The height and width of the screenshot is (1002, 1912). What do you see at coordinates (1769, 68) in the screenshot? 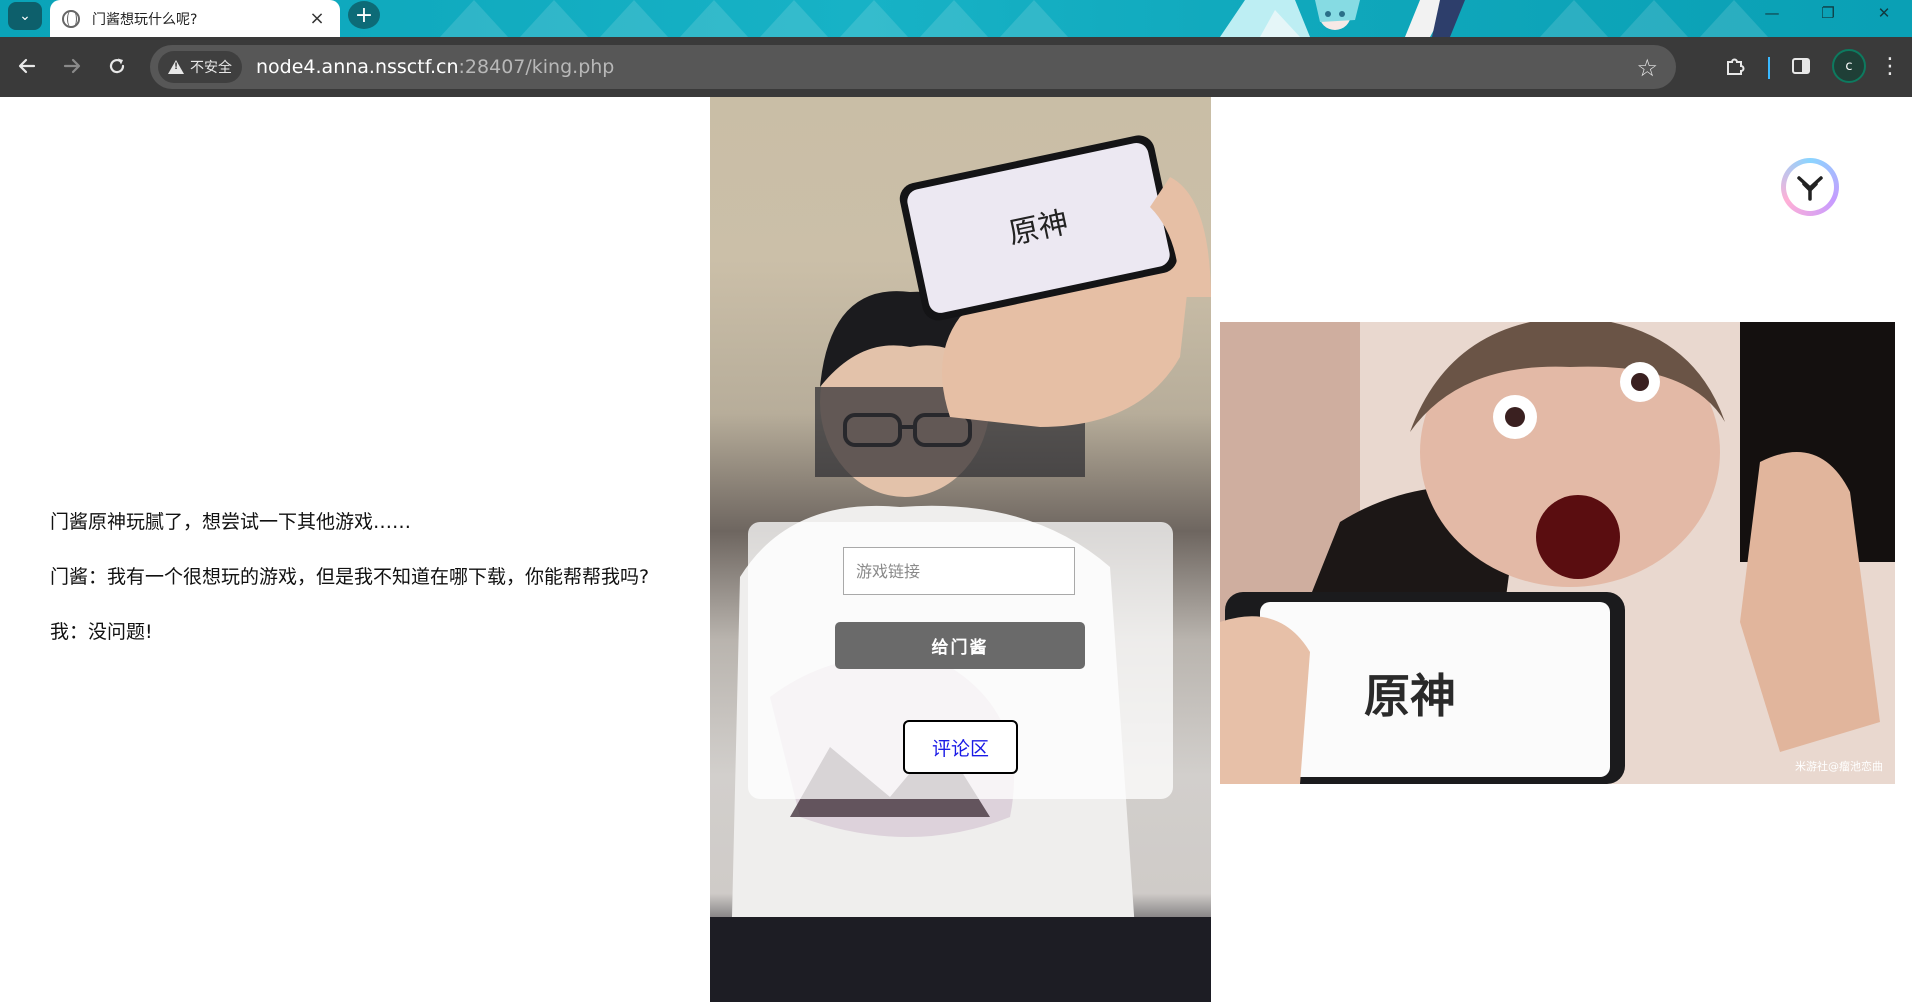
I see `toolbar-divider` at bounding box center [1769, 68].